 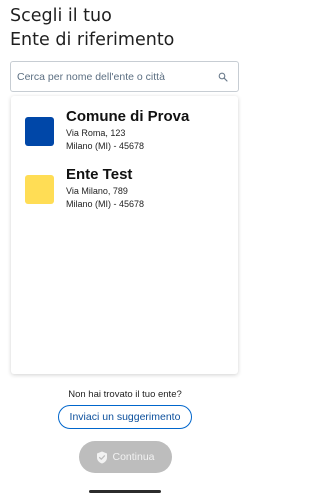 What do you see at coordinates (223, 77) in the screenshot?
I see `search-icon` at bounding box center [223, 77].